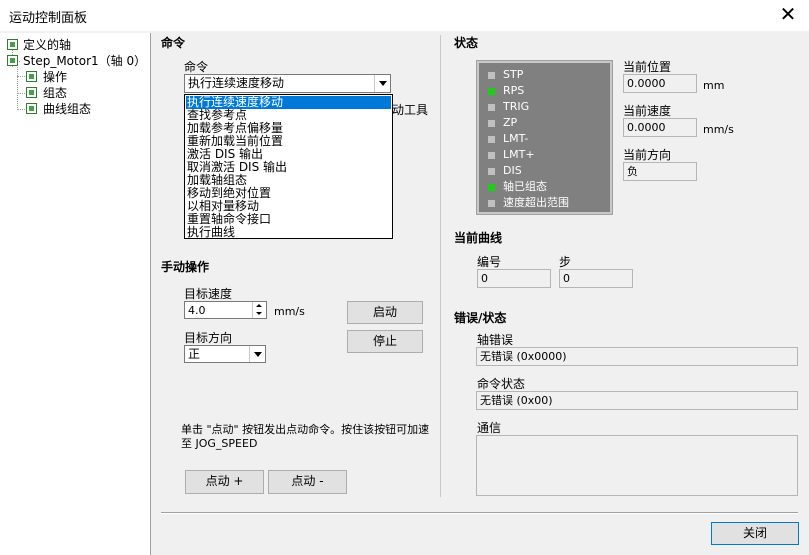  What do you see at coordinates (647, 67) in the screenshot?
I see `current-position-label: 当前位置` at bounding box center [647, 67].